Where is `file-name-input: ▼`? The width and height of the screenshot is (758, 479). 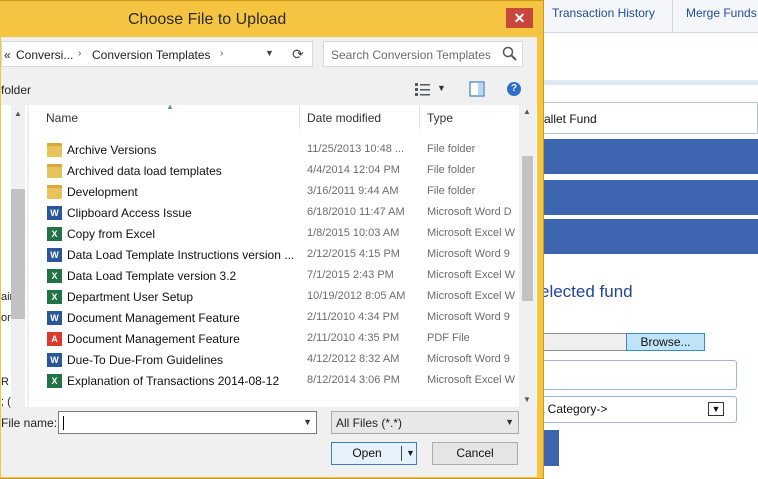 file-name-input: ▼ is located at coordinates (187, 422).